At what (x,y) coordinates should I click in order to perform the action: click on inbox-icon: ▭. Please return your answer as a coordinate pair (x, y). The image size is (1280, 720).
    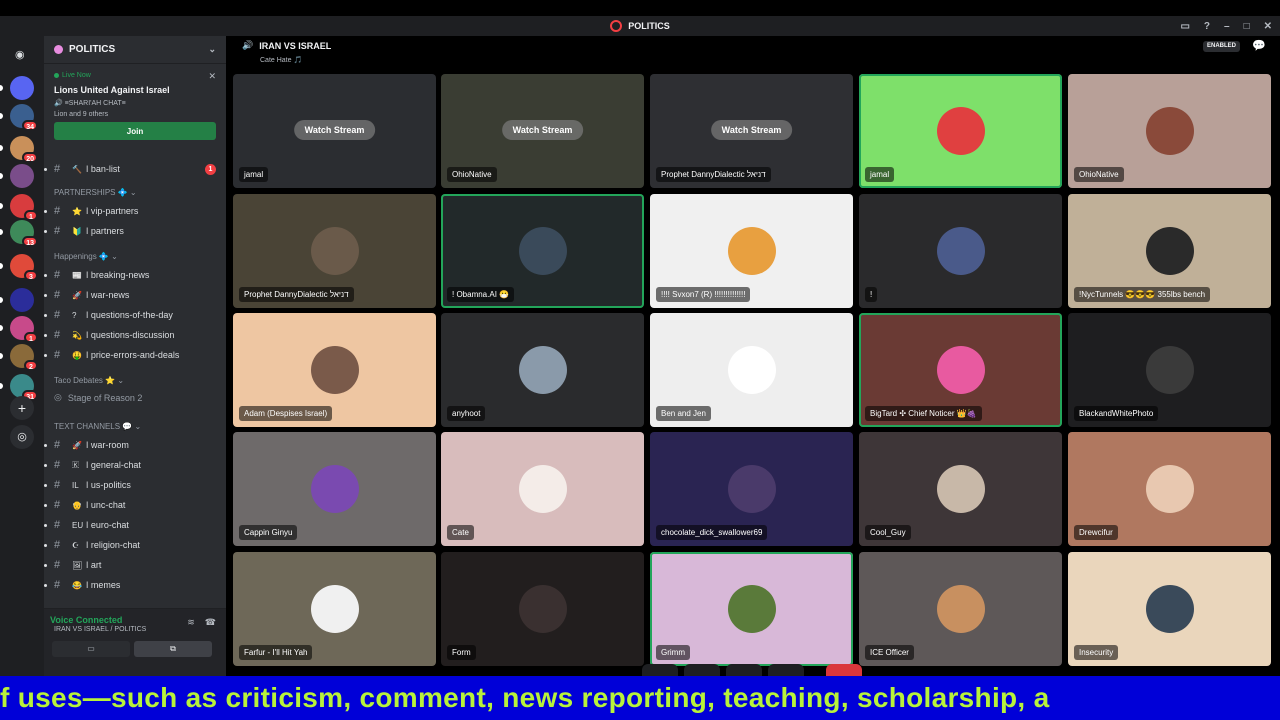
    Looking at the image, I should click on (1184, 26).